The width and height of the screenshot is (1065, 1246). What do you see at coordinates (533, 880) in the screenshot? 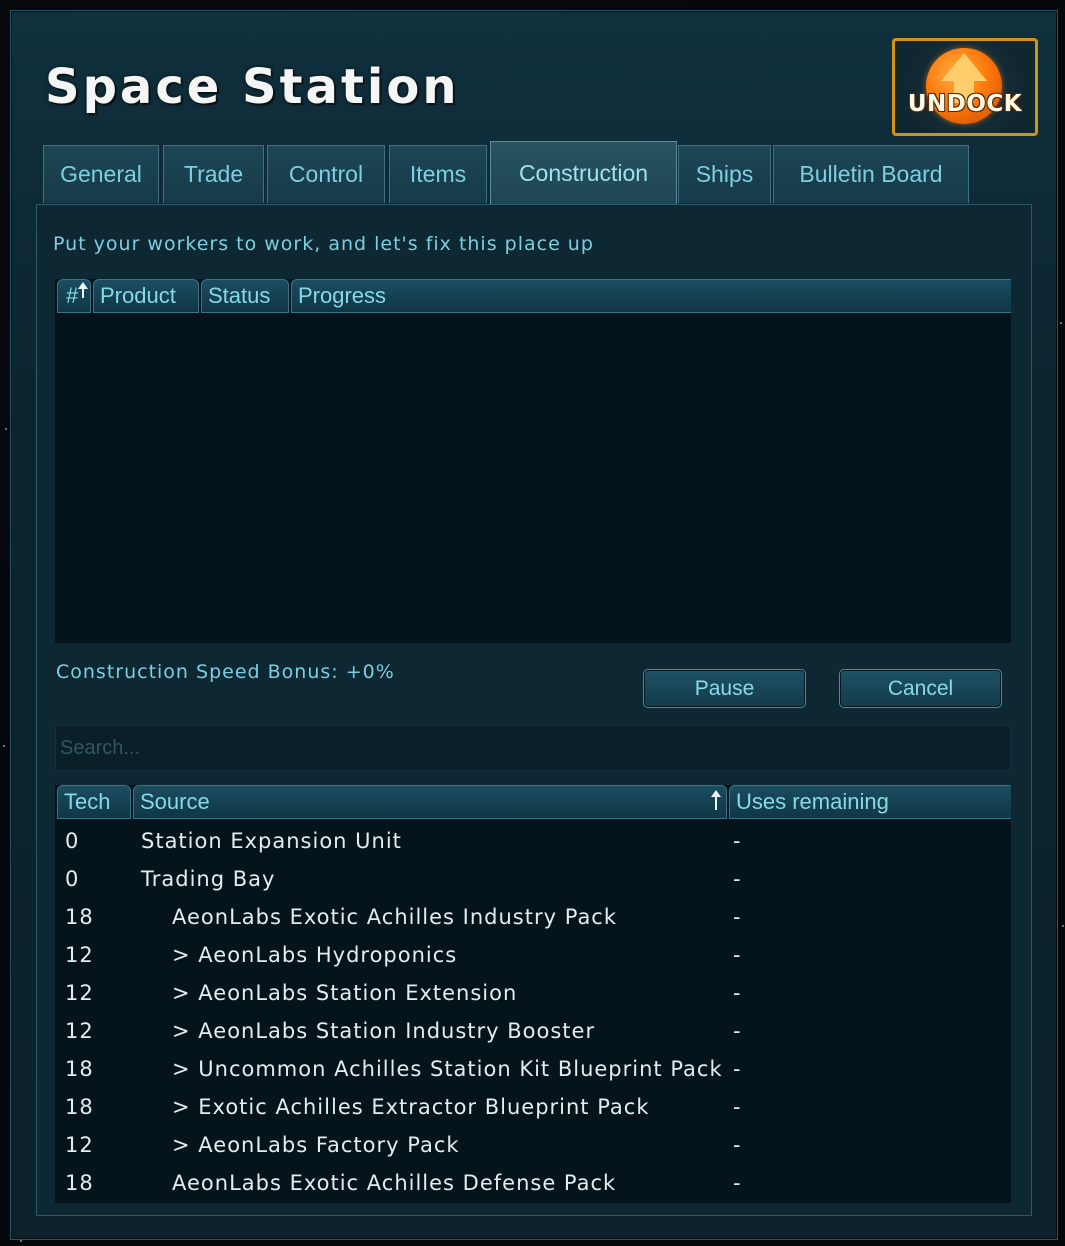
I see `table-row: 0 Trading Bay -` at bounding box center [533, 880].